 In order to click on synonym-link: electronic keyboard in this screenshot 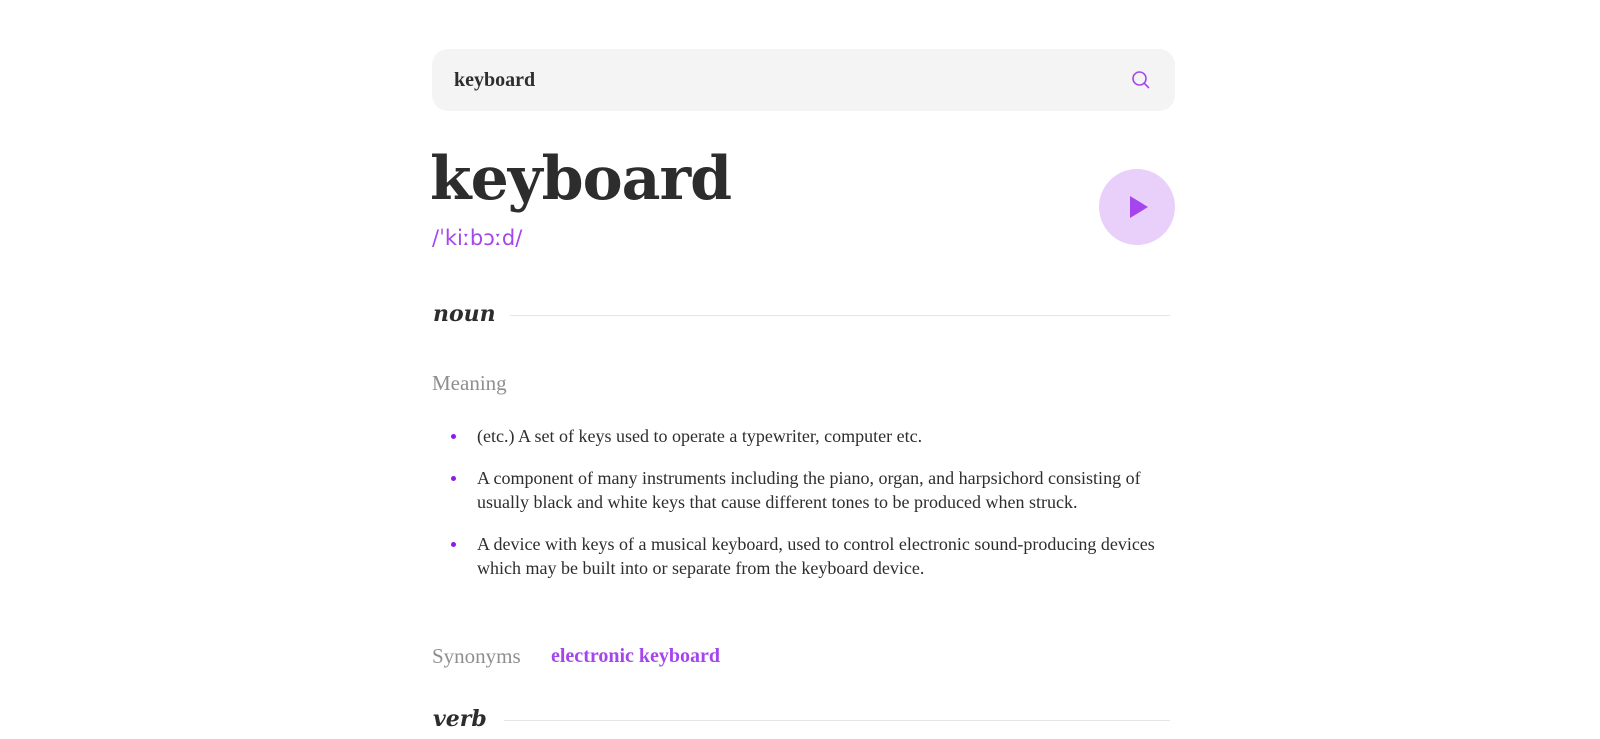, I will do `click(635, 656)`.